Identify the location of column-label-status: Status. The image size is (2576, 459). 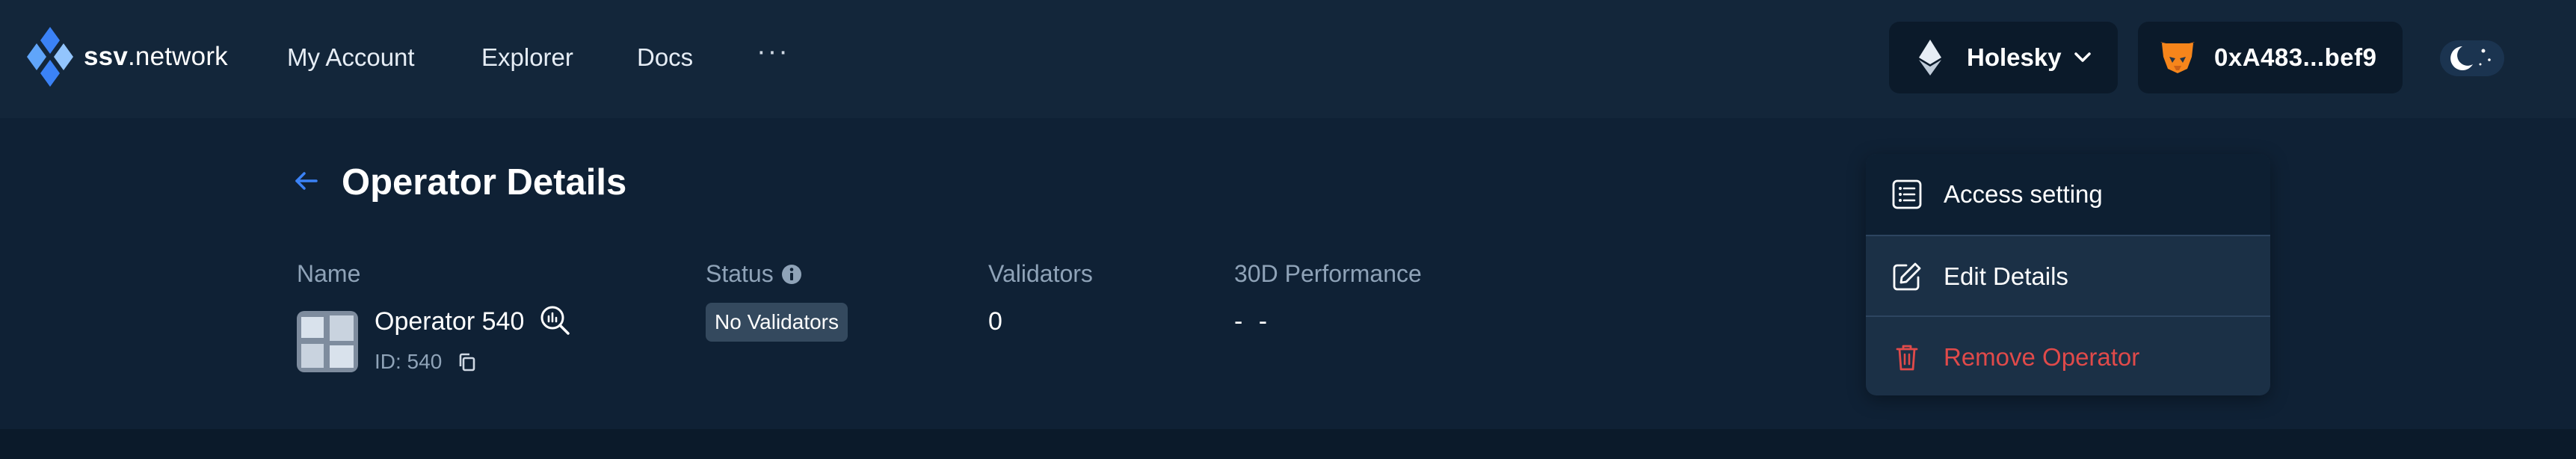
(754, 274).